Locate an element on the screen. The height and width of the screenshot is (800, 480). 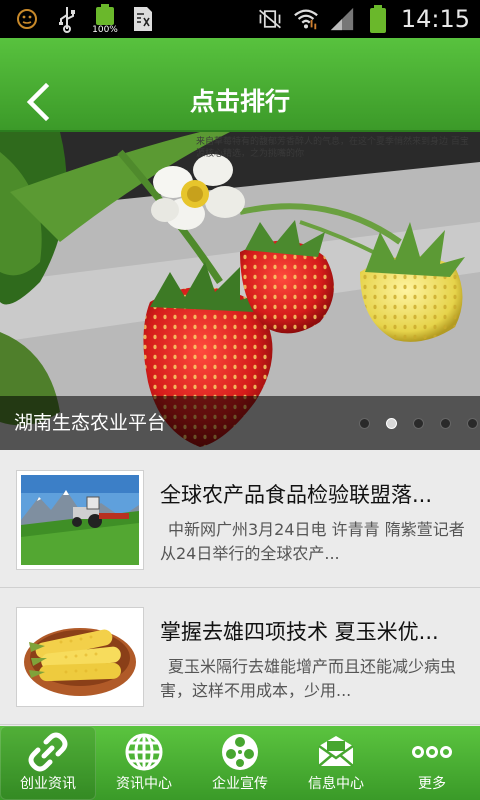
more-dots-icon is located at coordinates (432, 752).